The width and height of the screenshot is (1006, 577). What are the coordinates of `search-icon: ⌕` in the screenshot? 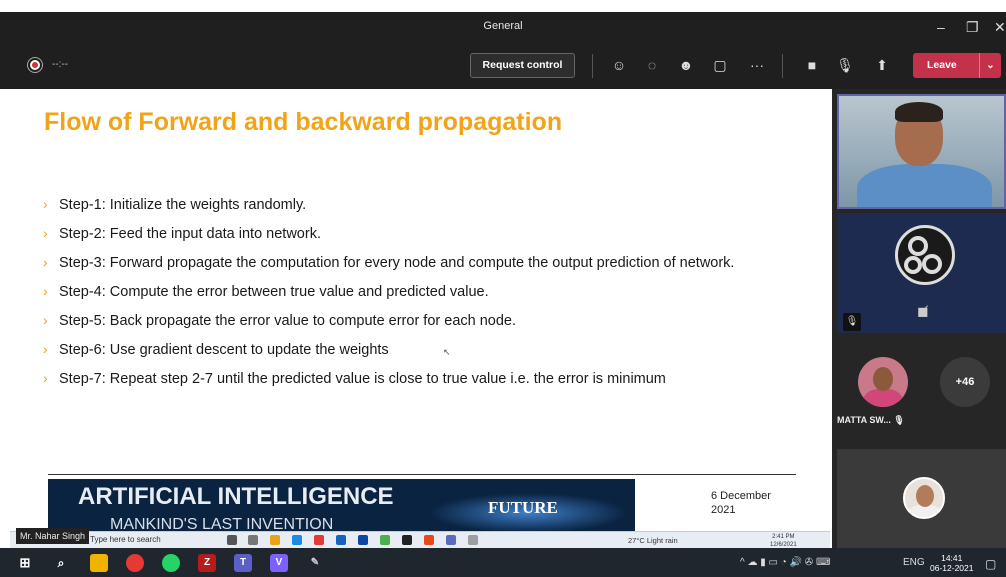 It's located at (61, 563).